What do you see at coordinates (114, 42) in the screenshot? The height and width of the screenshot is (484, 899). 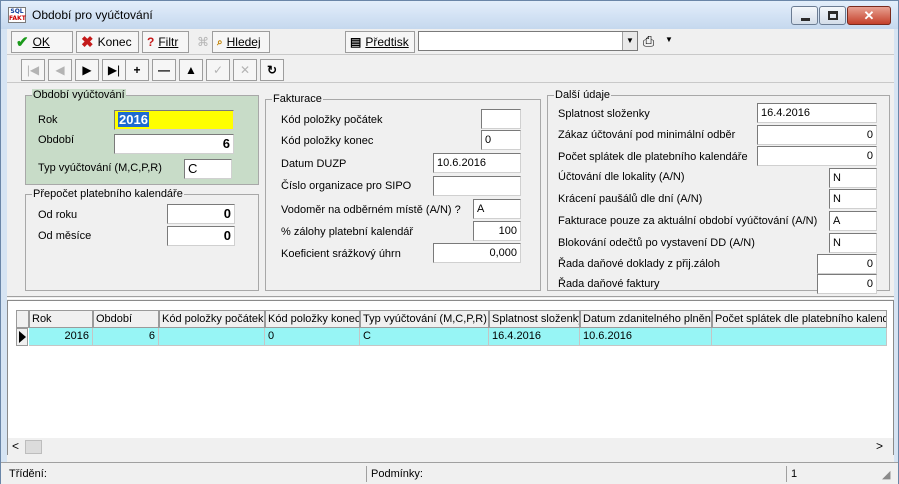 I see `close-label: Konec` at bounding box center [114, 42].